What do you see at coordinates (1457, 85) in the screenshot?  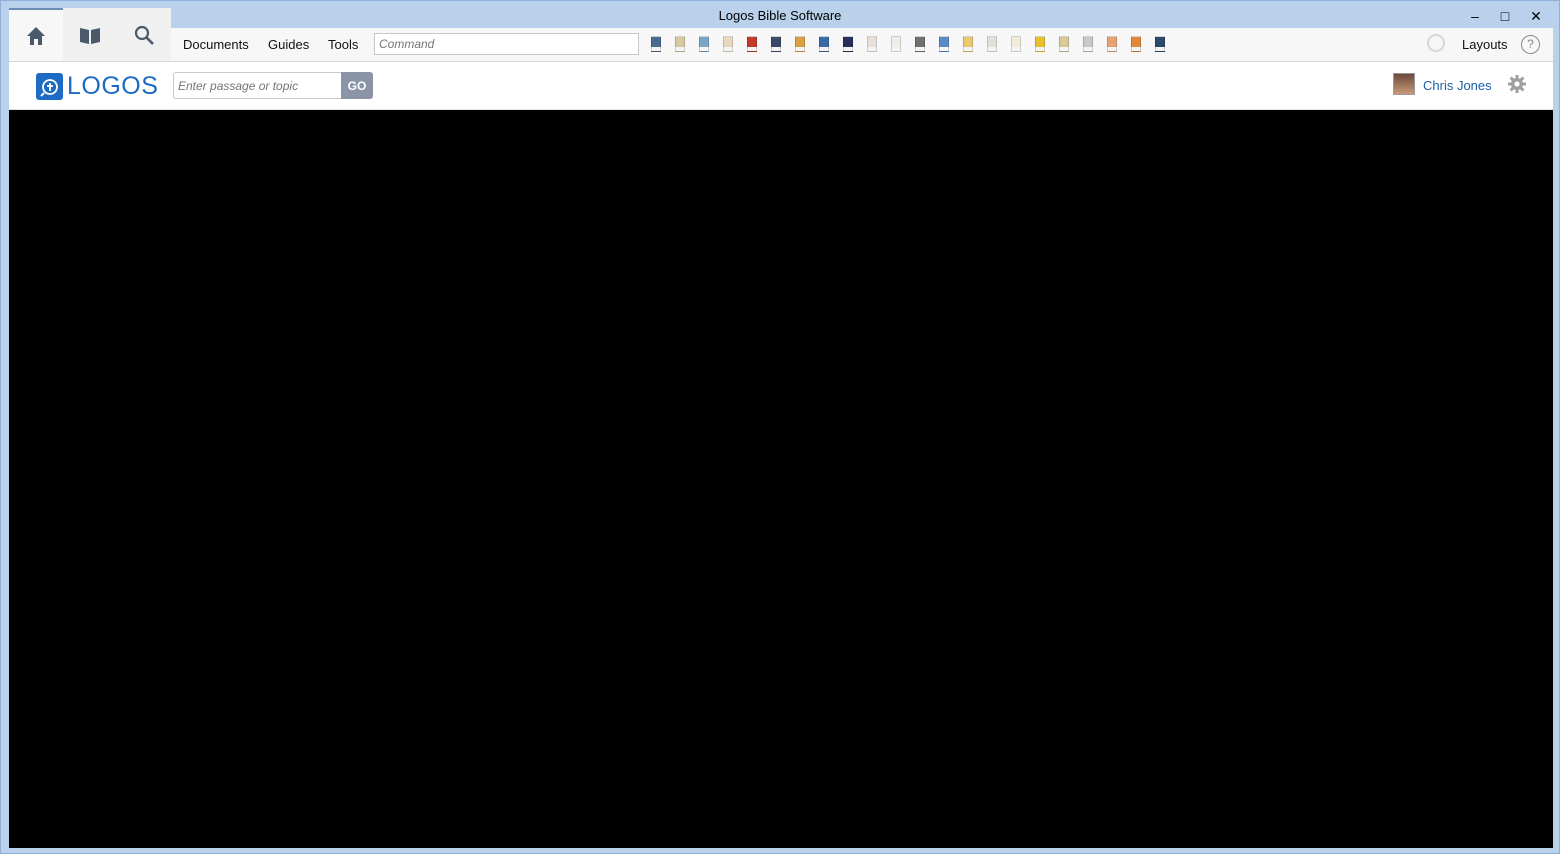 I see `user-name-link: Chris Jones` at bounding box center [1457, 85].